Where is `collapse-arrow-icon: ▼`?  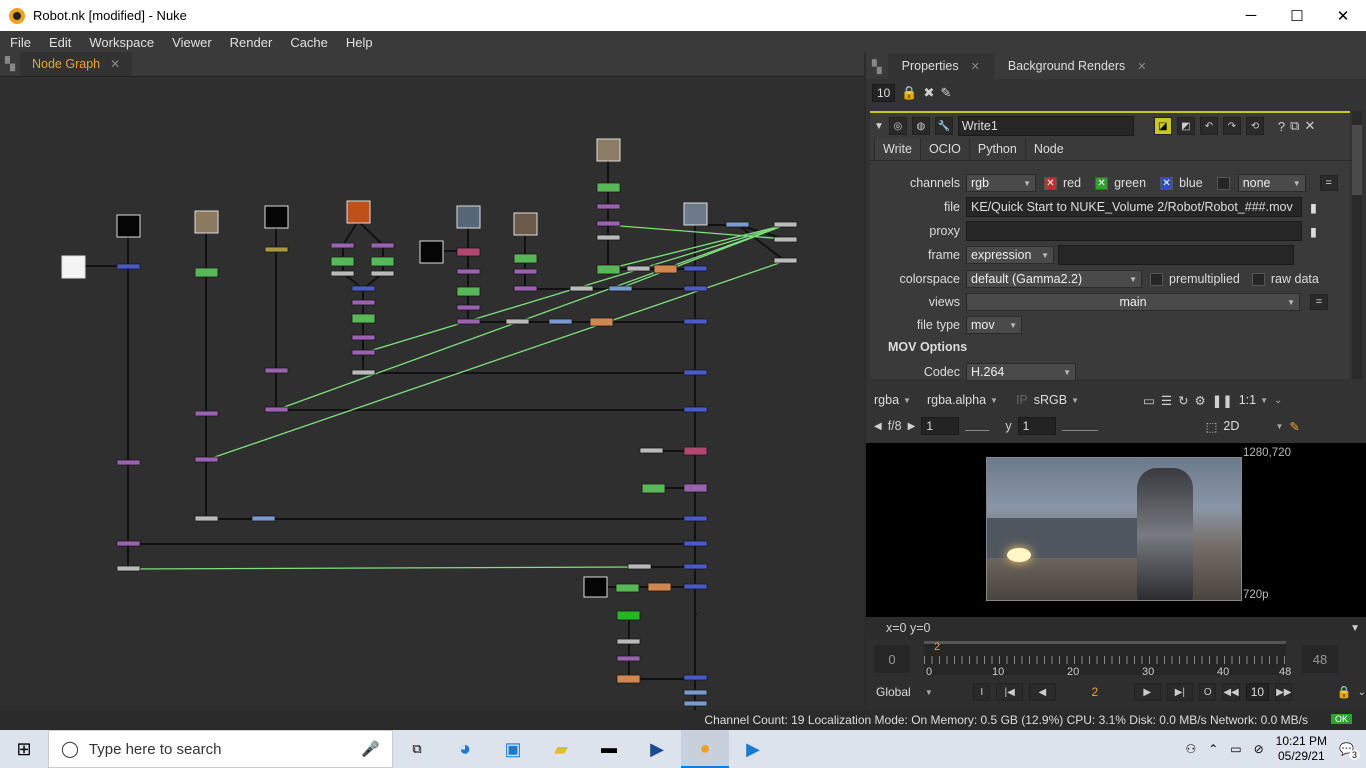 collapse-arrow-icon: ▼ is located at coordinates (879, 126).